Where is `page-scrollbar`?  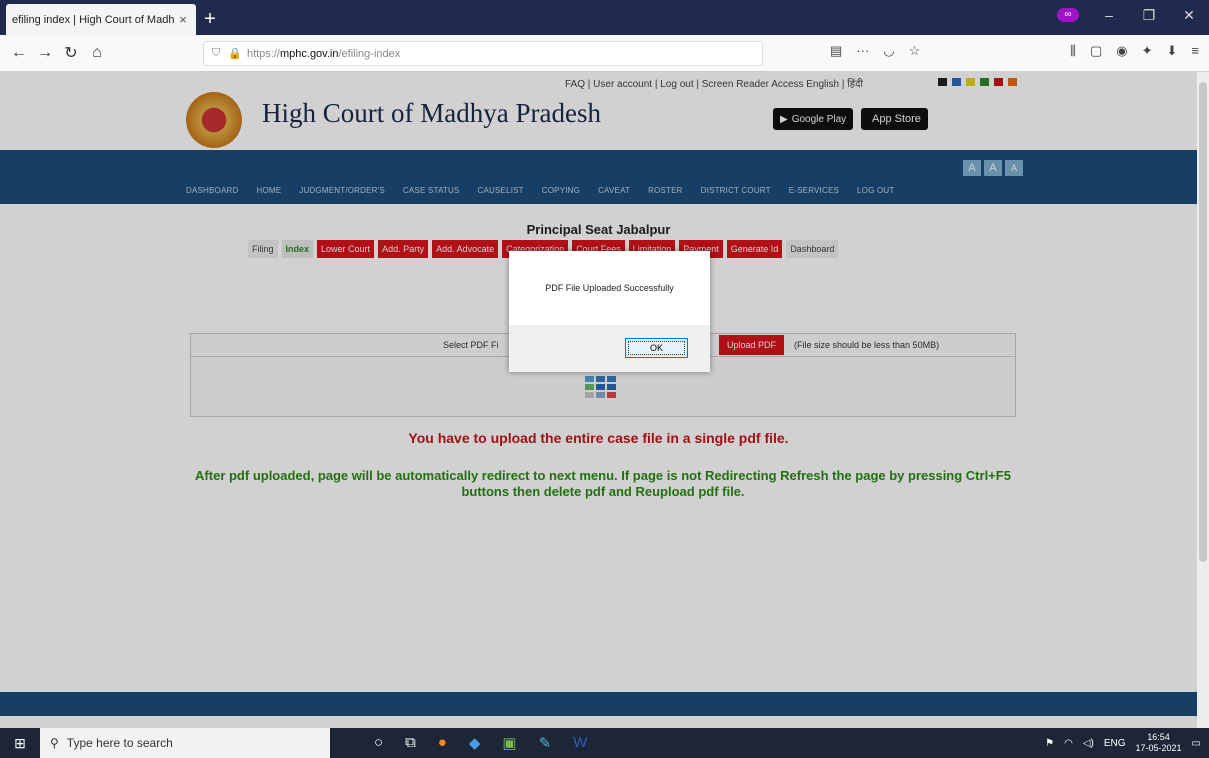 page-scrollbar is located at coordinates (1203, 400).